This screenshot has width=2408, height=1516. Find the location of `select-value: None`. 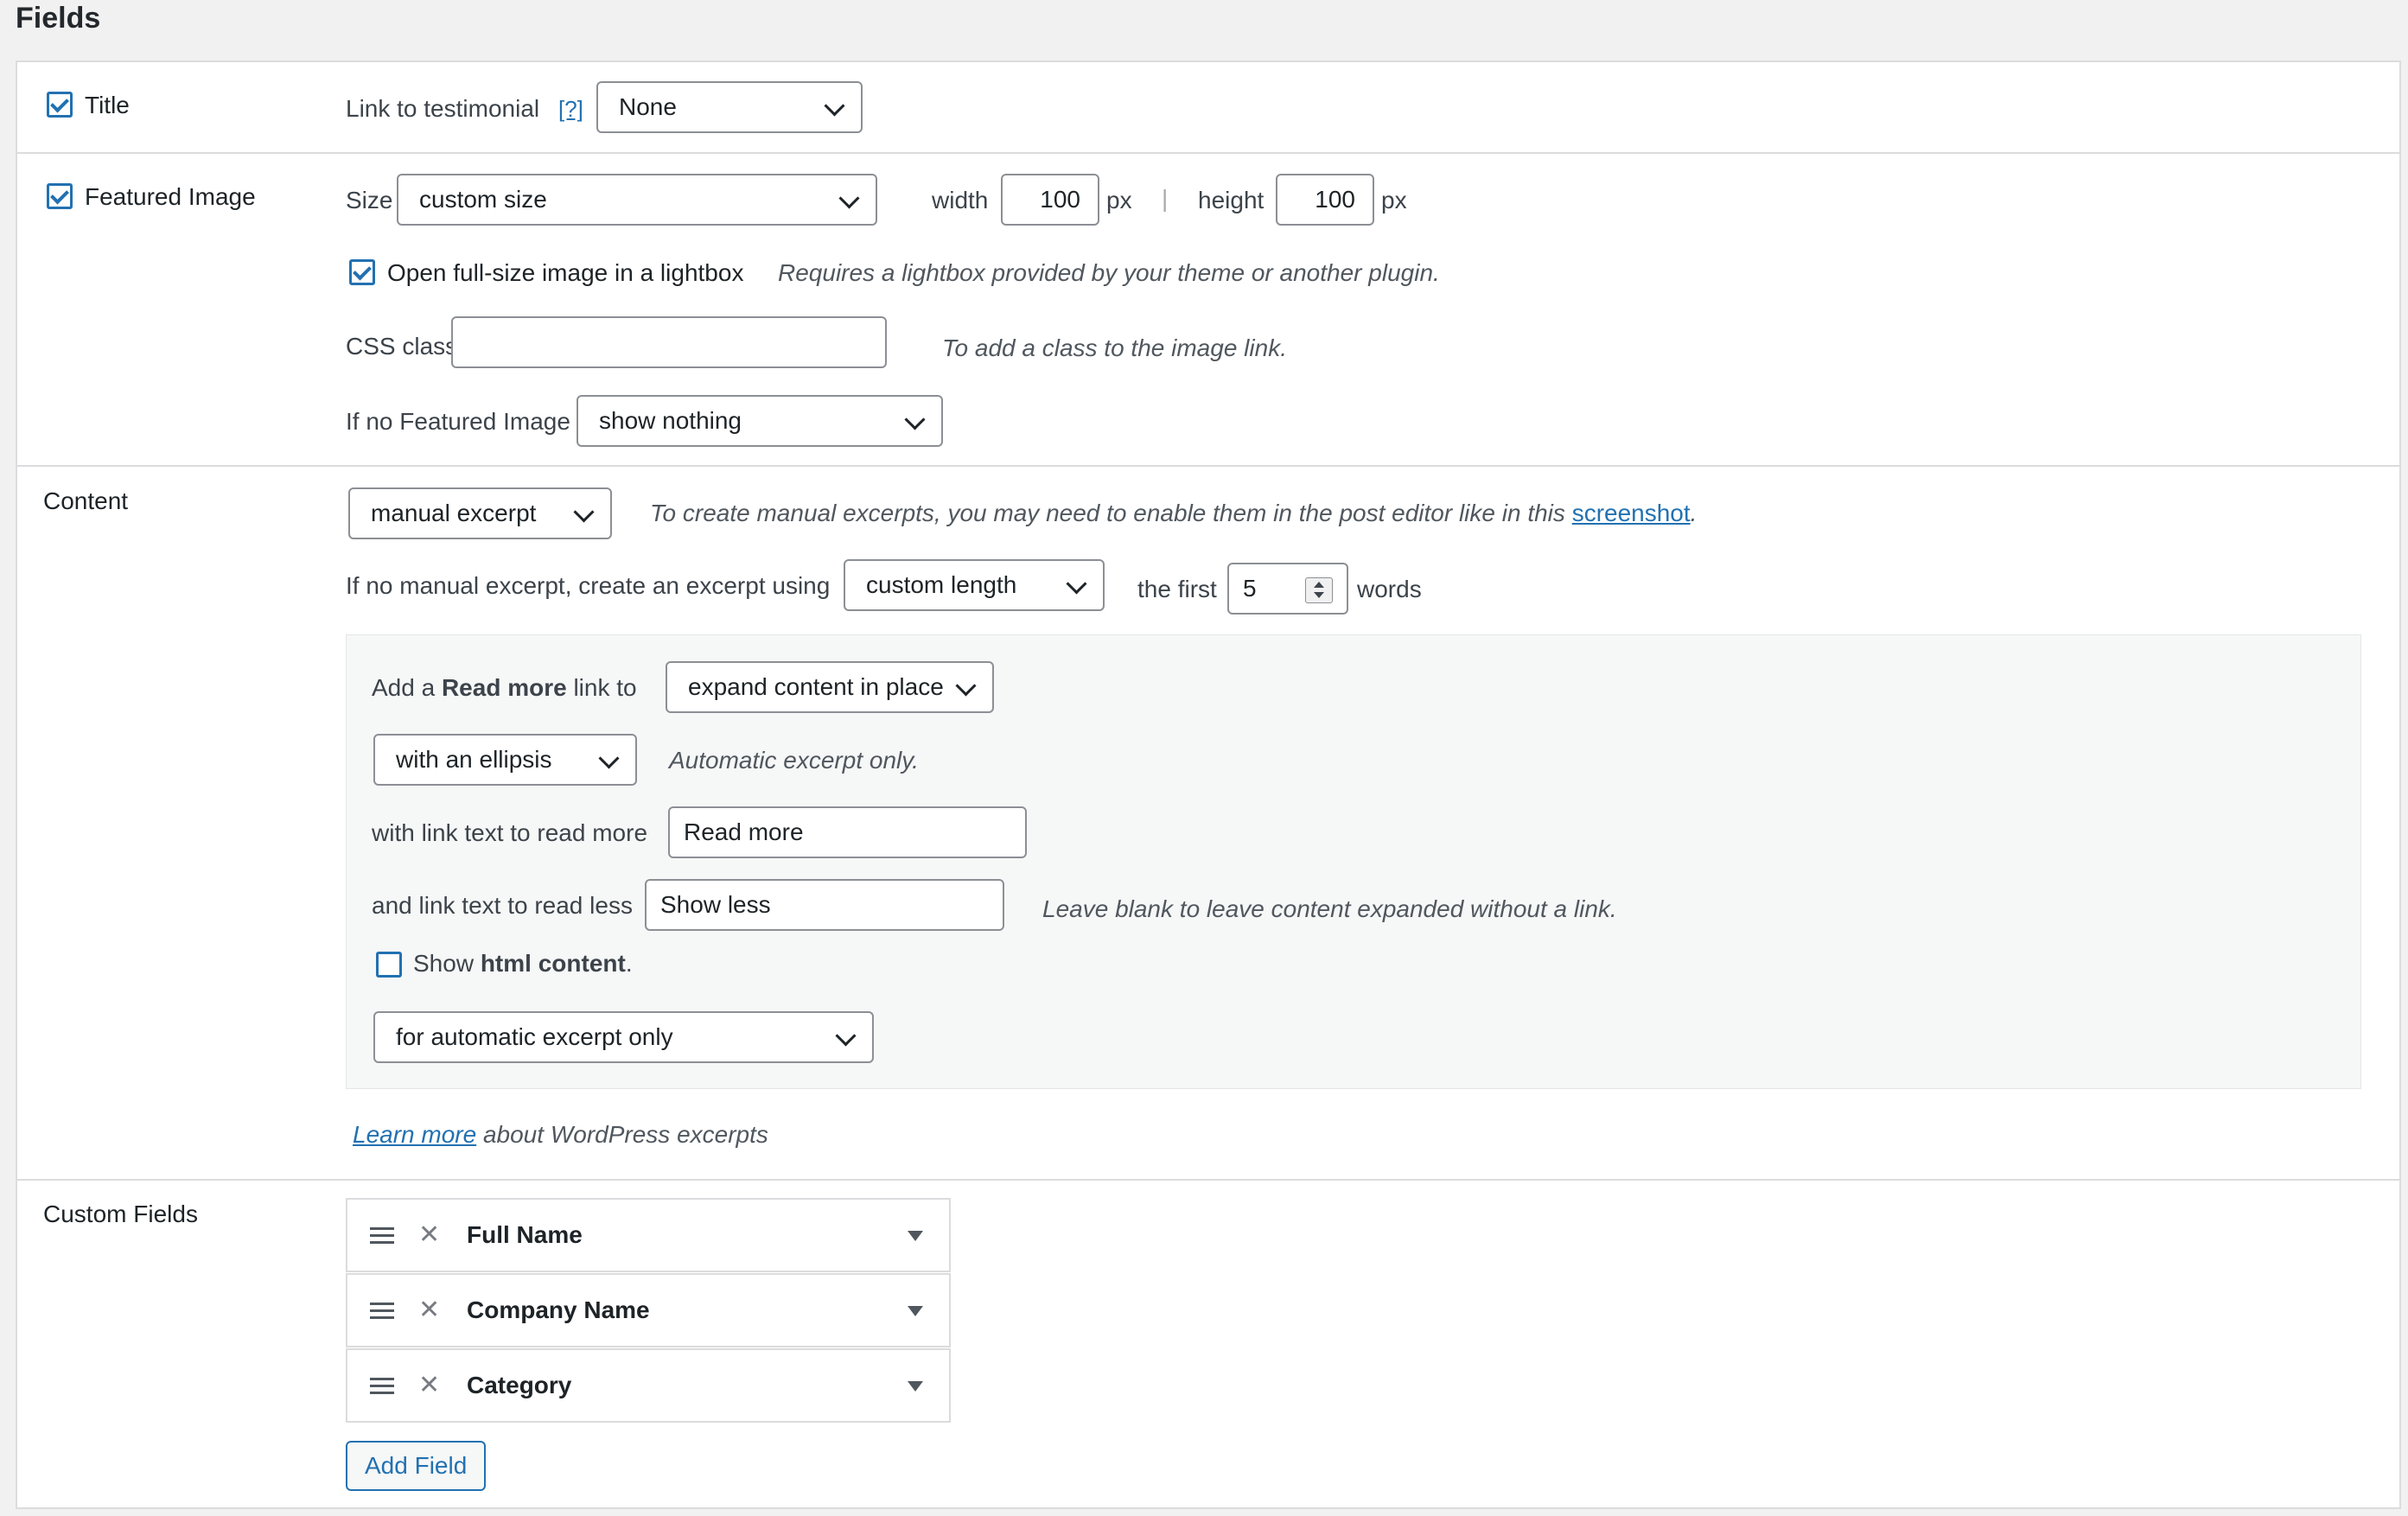

select-value: None is located at coordinates (648, 107).